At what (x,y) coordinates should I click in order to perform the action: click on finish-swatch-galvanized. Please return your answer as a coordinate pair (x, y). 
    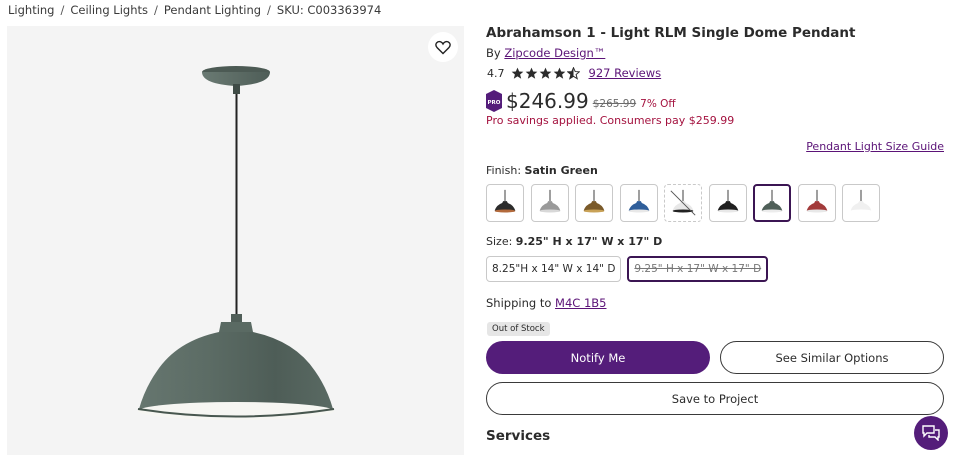
    Looking at the image, I should click on (549, 203).